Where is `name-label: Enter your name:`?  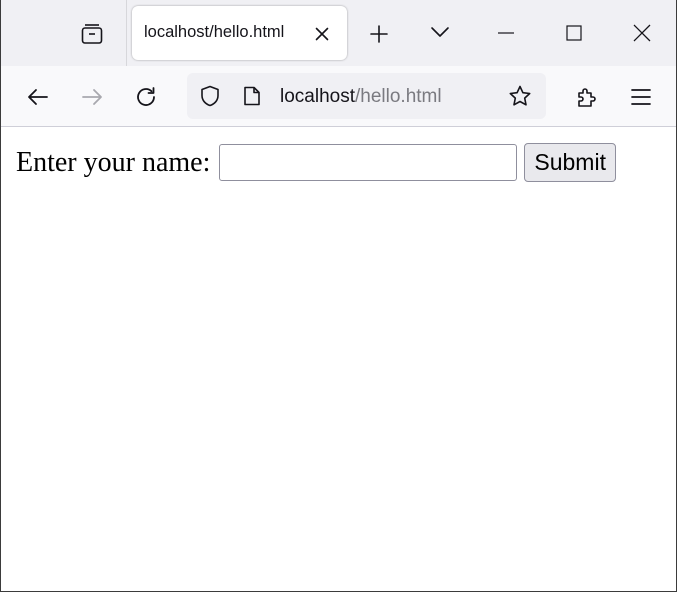
name-label: Enter your name: is located at coordinates (113, 162).